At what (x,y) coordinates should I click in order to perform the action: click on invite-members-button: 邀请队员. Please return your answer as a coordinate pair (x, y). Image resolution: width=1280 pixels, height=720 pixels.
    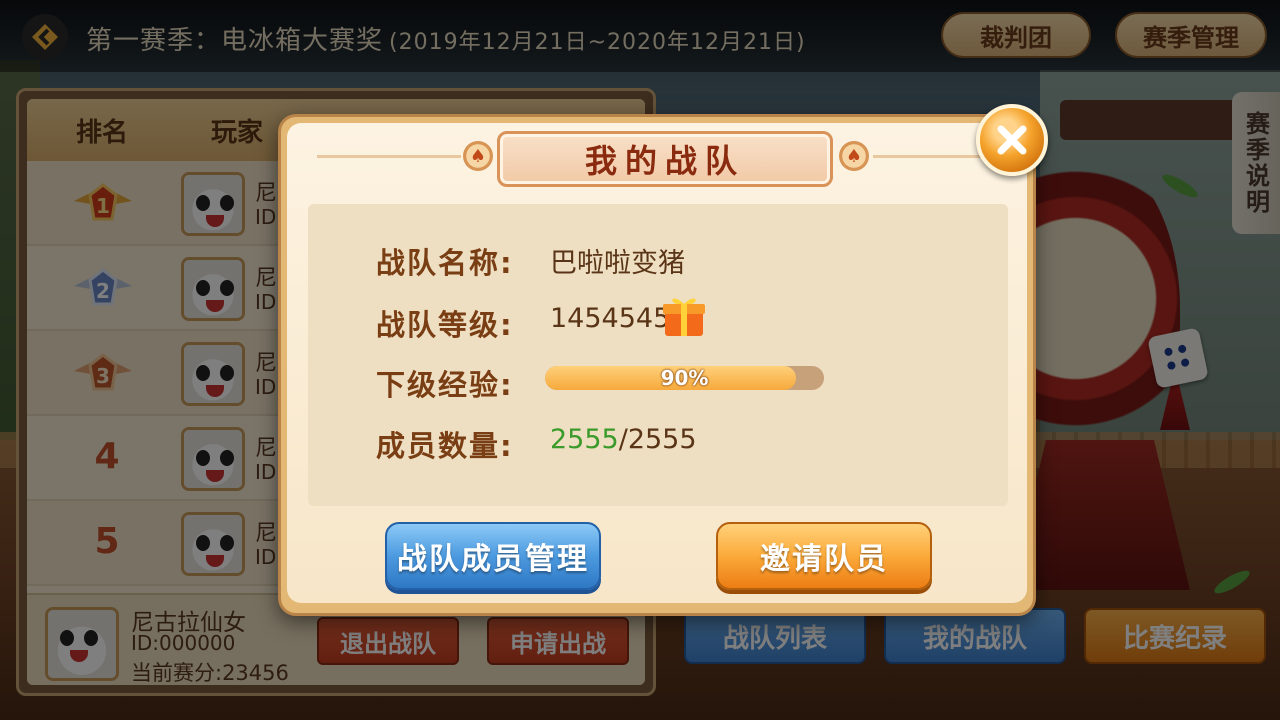
    Looking at the image, I should click on (824, 556).